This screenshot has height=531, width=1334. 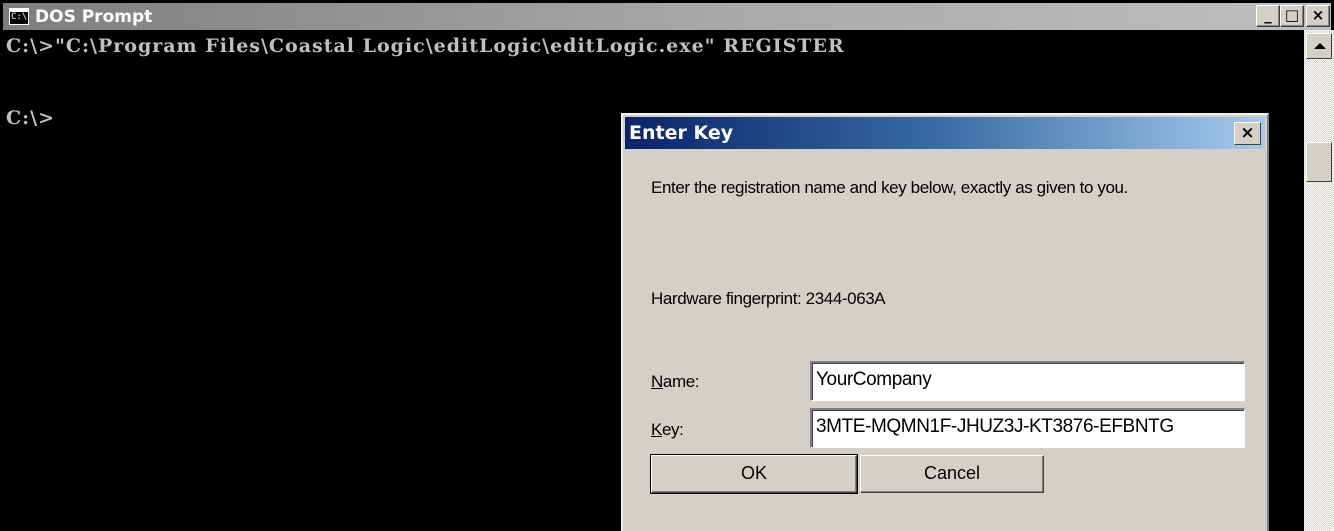 What do you see at coordinates (675, 381) in the screenshot?
I see `name-label: Name:` at bounding box center [675, 381].